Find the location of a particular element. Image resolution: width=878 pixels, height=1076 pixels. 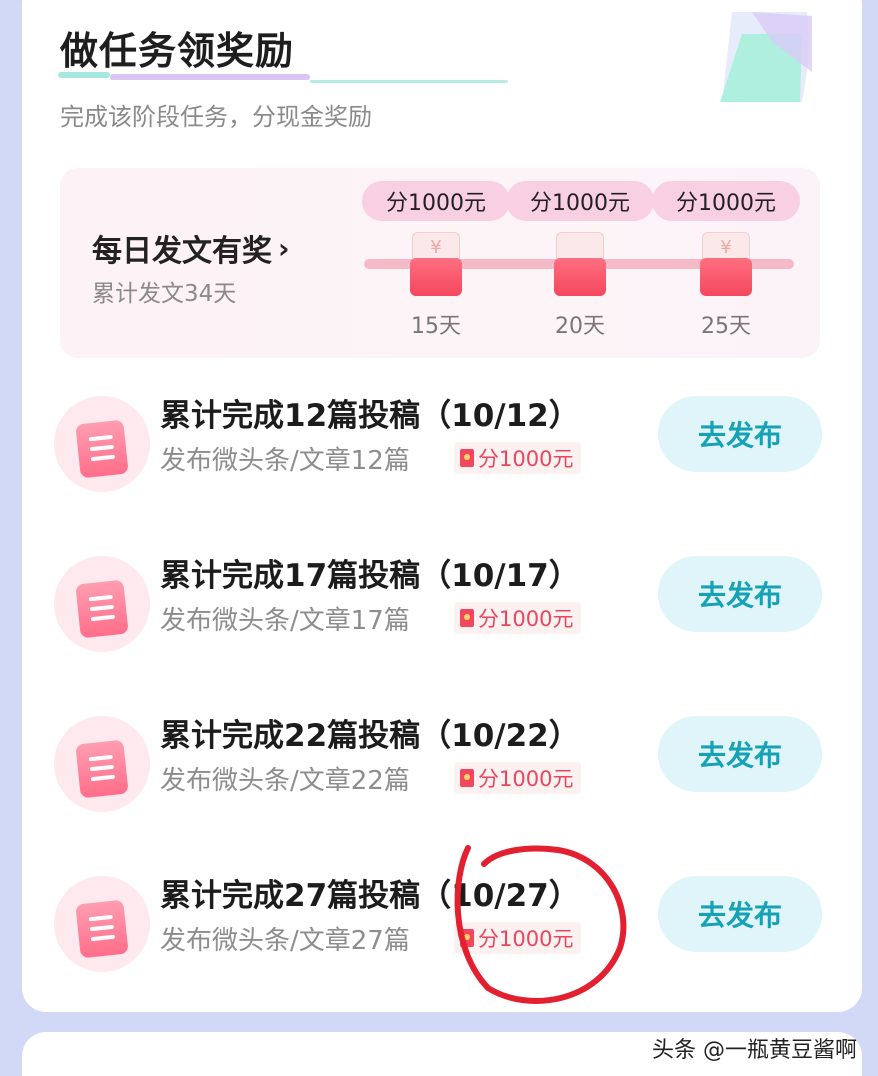

task-item: 累计完成12篇投稿（10/12） 发布微头条/文章12篇 分1000元 去发布 is located at coordinates (444, 441).